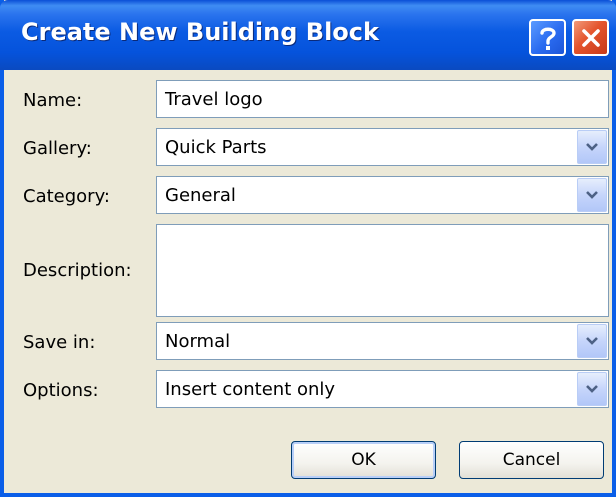  I want to click on category-dropdown-button, so click(592, 195).